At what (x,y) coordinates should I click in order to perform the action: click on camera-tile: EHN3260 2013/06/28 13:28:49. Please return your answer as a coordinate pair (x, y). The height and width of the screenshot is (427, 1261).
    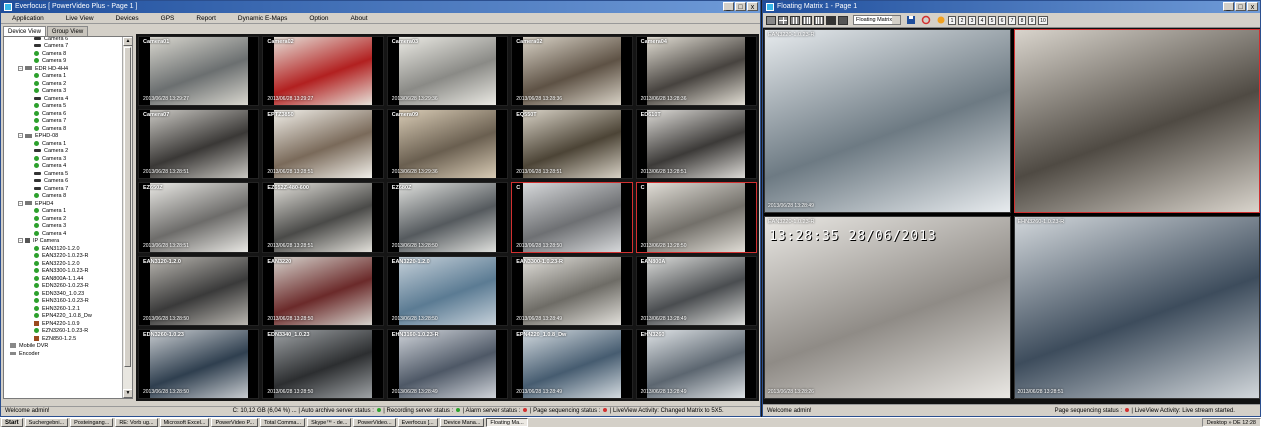
    Looking at the image, I should click on (696, 363).